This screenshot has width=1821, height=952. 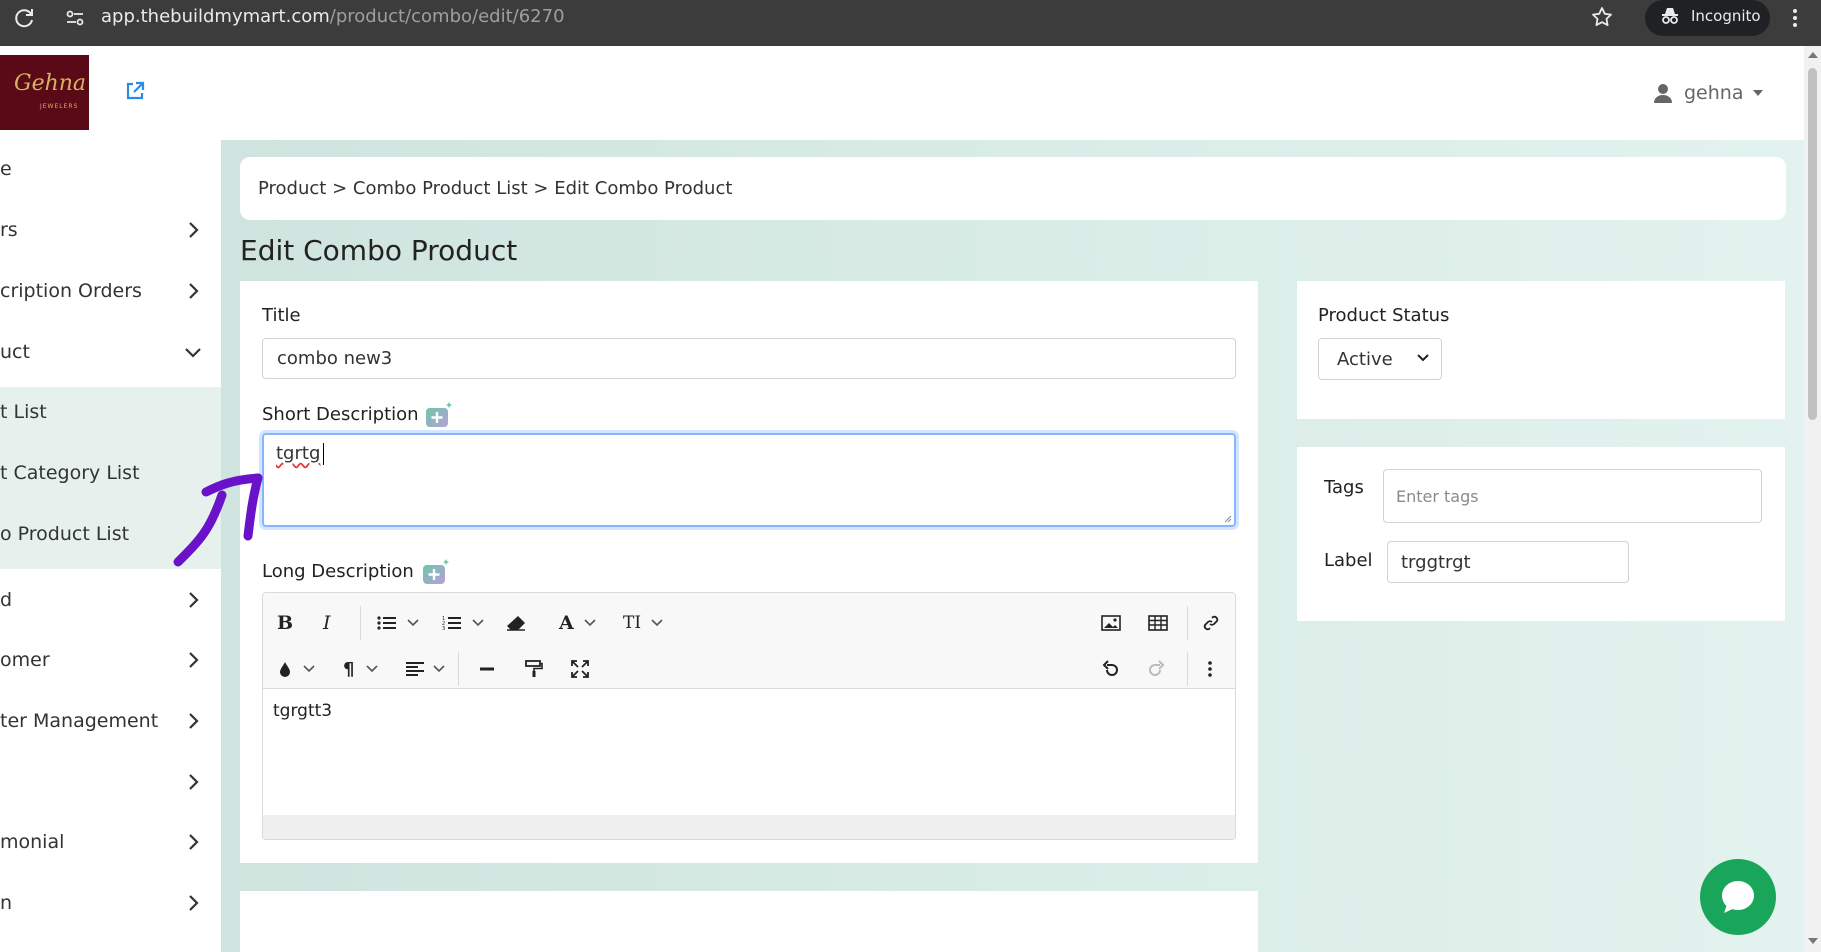 I want to click on logo-subtext: JEWELERS, so click(x=59, y=106).